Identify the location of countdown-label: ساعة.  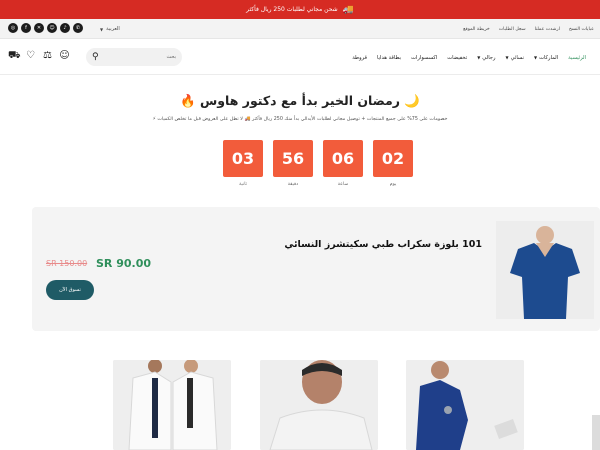
(343, 184).